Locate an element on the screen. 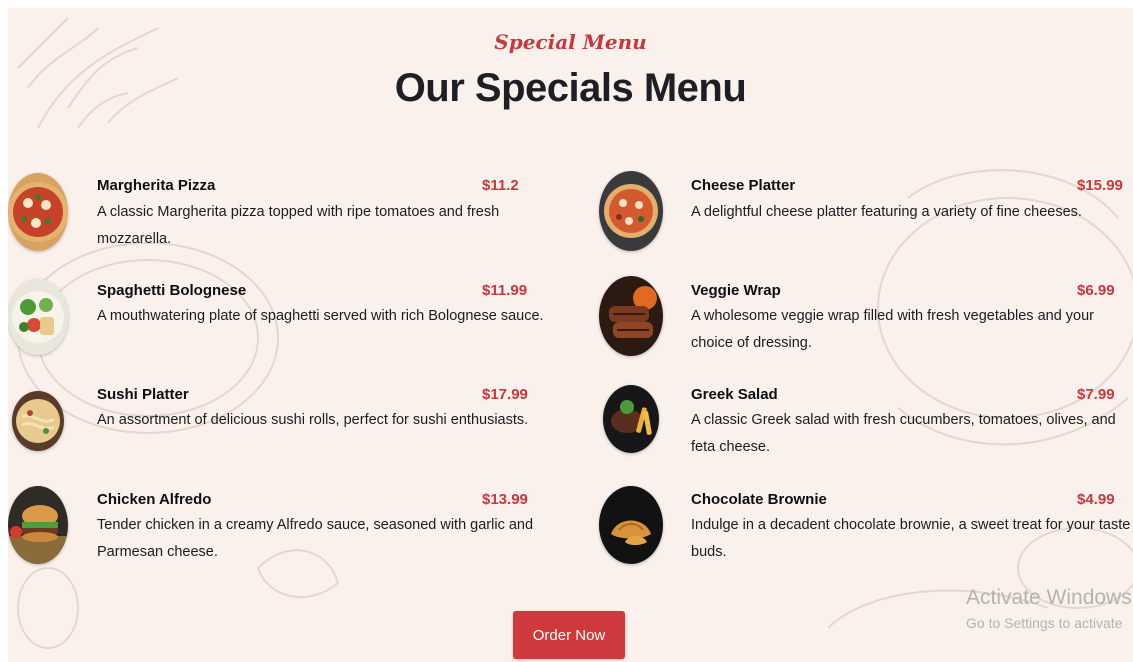 Image resolution: width=1133 pixels, height=662 pixels. item-name: Margherita Pizza is located at coordinates (156, 185).